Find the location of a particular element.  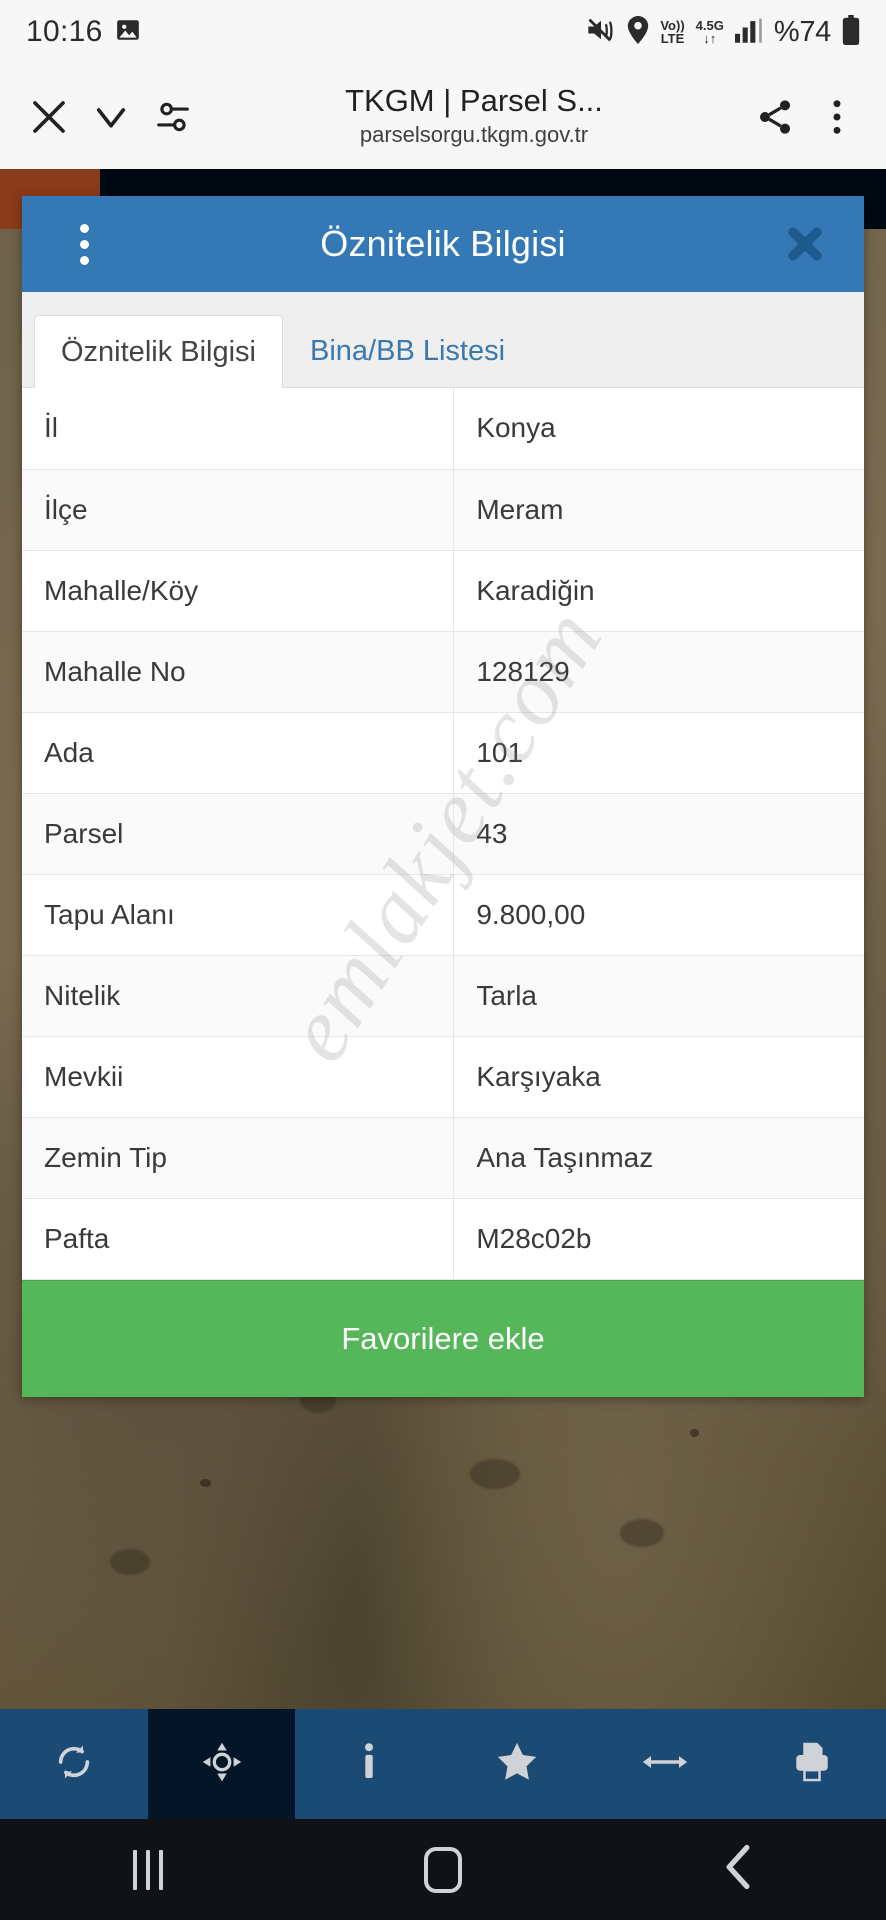

star-icon is located at coordinates (517, 1764).